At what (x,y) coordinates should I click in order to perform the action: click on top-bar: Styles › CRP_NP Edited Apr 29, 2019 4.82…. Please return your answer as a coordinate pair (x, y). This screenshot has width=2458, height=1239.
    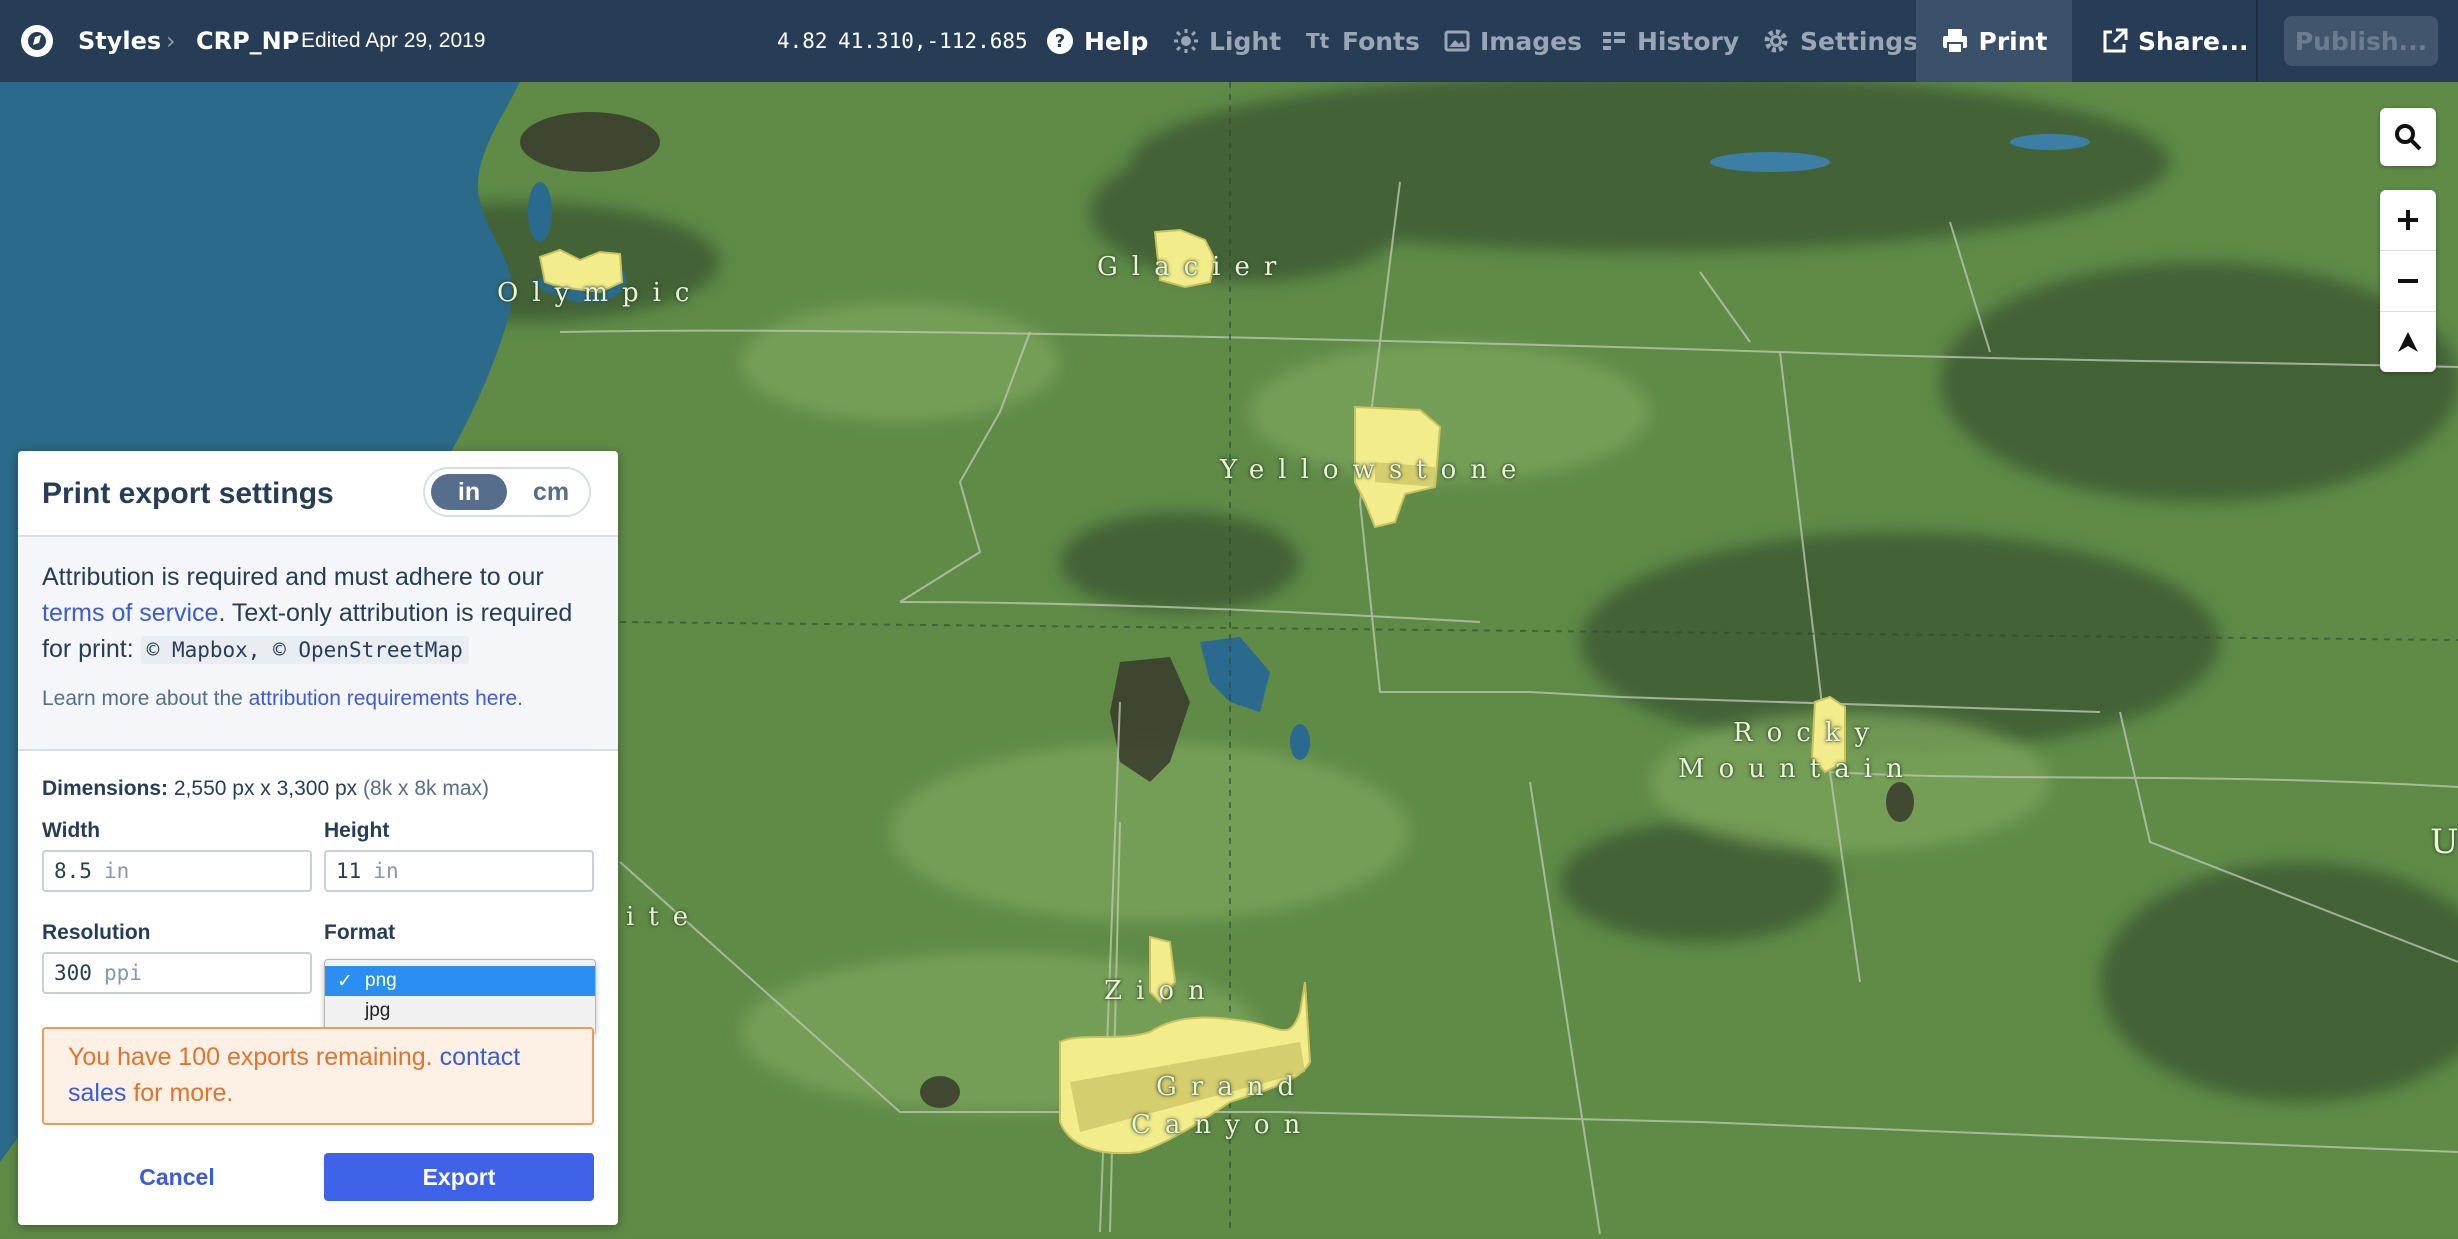
    Looking at the image, I should click on (1229, 41).